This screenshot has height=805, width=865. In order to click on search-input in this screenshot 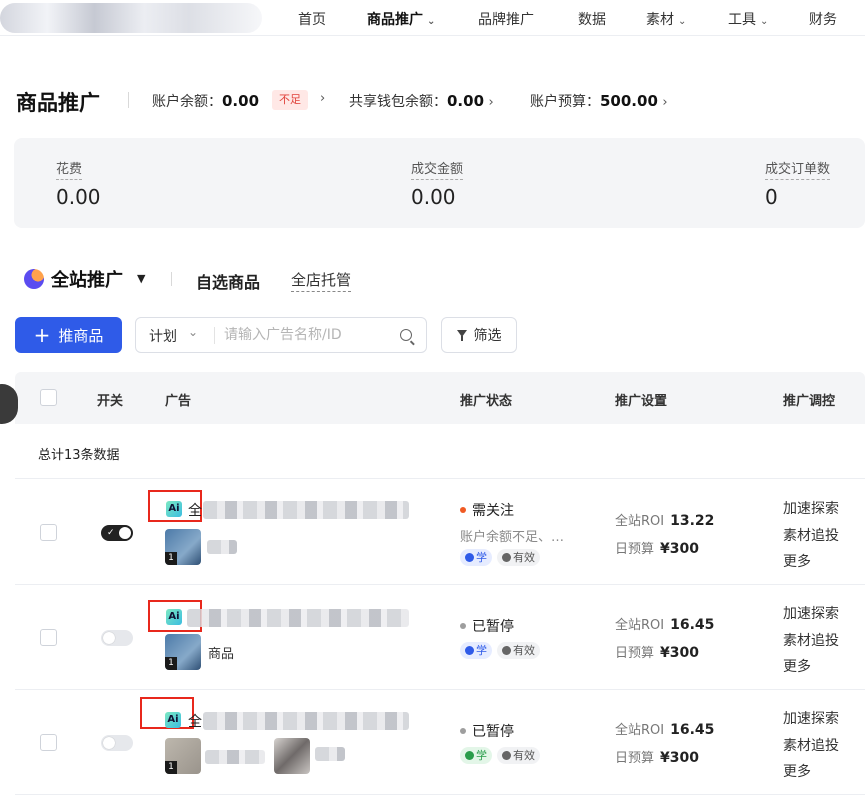, I will do `click(309, 335)`.